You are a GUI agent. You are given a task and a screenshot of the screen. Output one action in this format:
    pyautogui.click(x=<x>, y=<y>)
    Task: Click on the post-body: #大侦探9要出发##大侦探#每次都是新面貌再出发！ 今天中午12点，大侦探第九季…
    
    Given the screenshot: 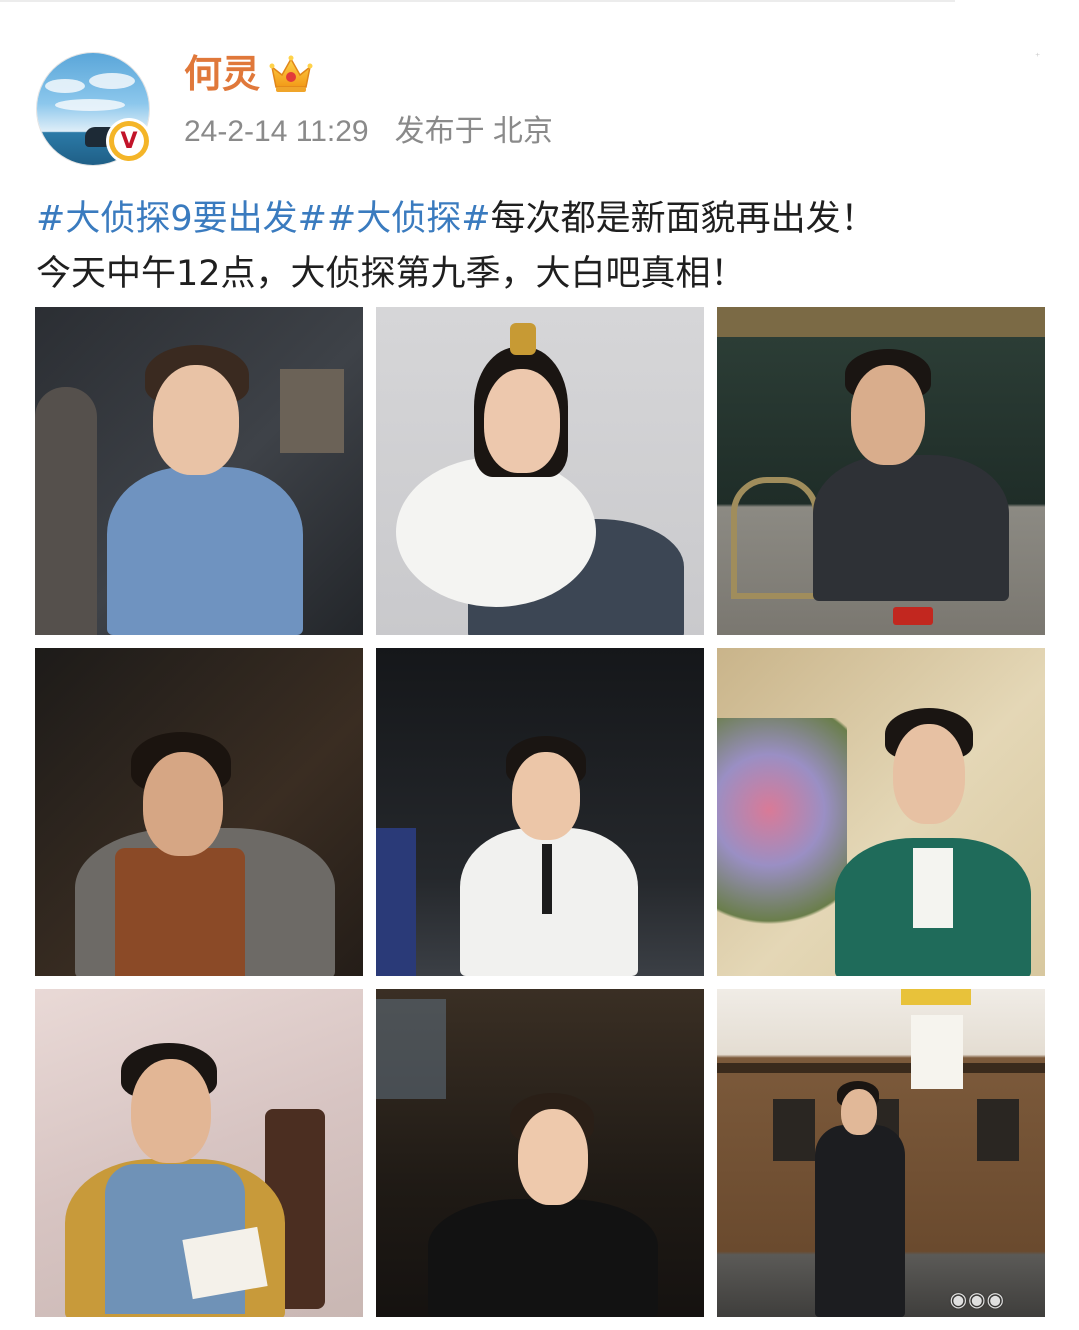 What is the action you would take?
    pyautogui.click(x=546, y=247)
    